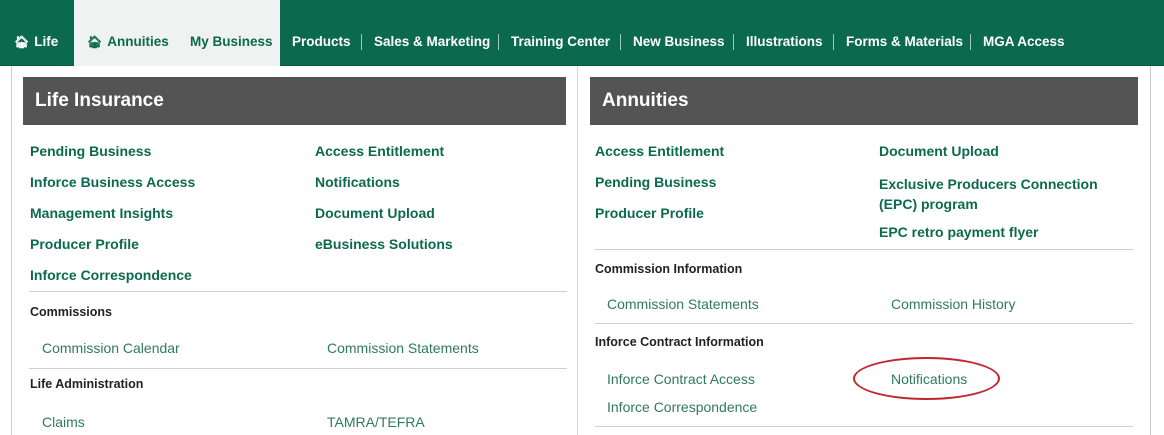 This screenshot has width=1164, height=435. What do you see at coordinates (669, 269) in the screenshot?
I see `commission-information-heading: Commission Information` at bounding box center [669, 269].